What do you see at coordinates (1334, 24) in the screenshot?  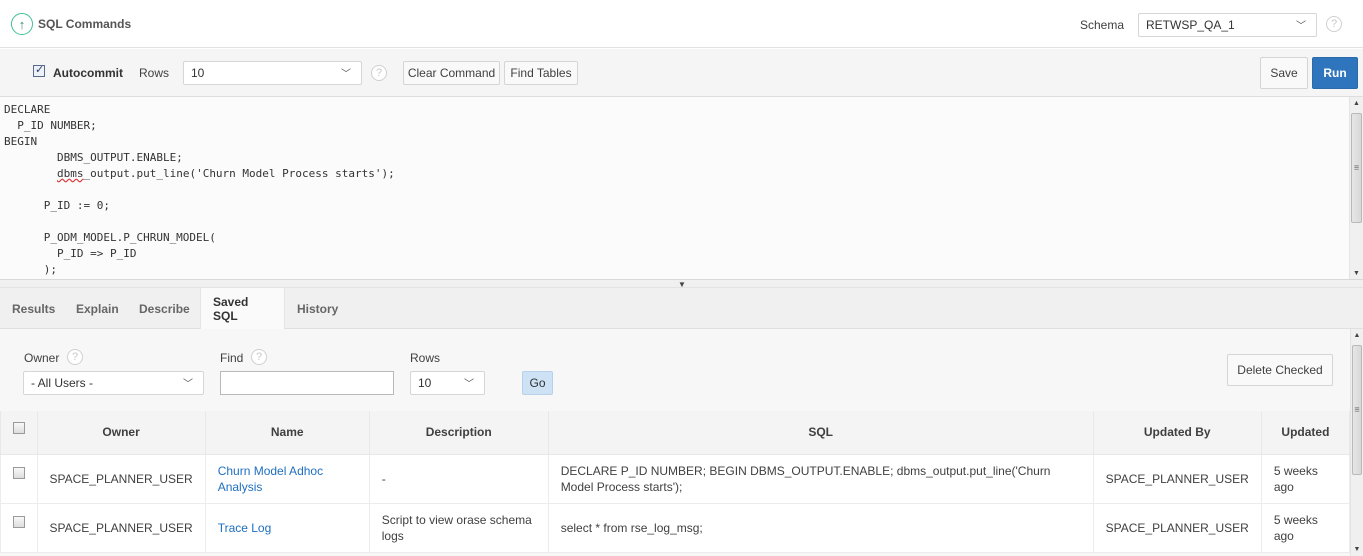 I see `schema-help-icon: ?` at bounding box center [1334, 24].